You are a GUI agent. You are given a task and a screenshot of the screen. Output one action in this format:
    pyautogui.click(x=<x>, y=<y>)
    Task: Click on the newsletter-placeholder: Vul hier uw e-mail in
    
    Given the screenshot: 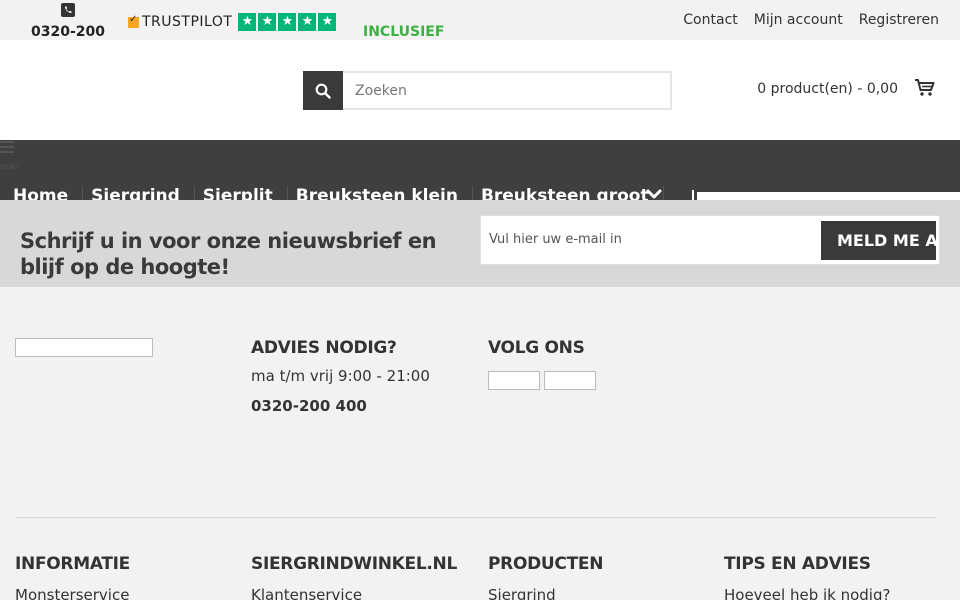 What is the action you would take?
    pyautogui.click(x=555, y=239)
    